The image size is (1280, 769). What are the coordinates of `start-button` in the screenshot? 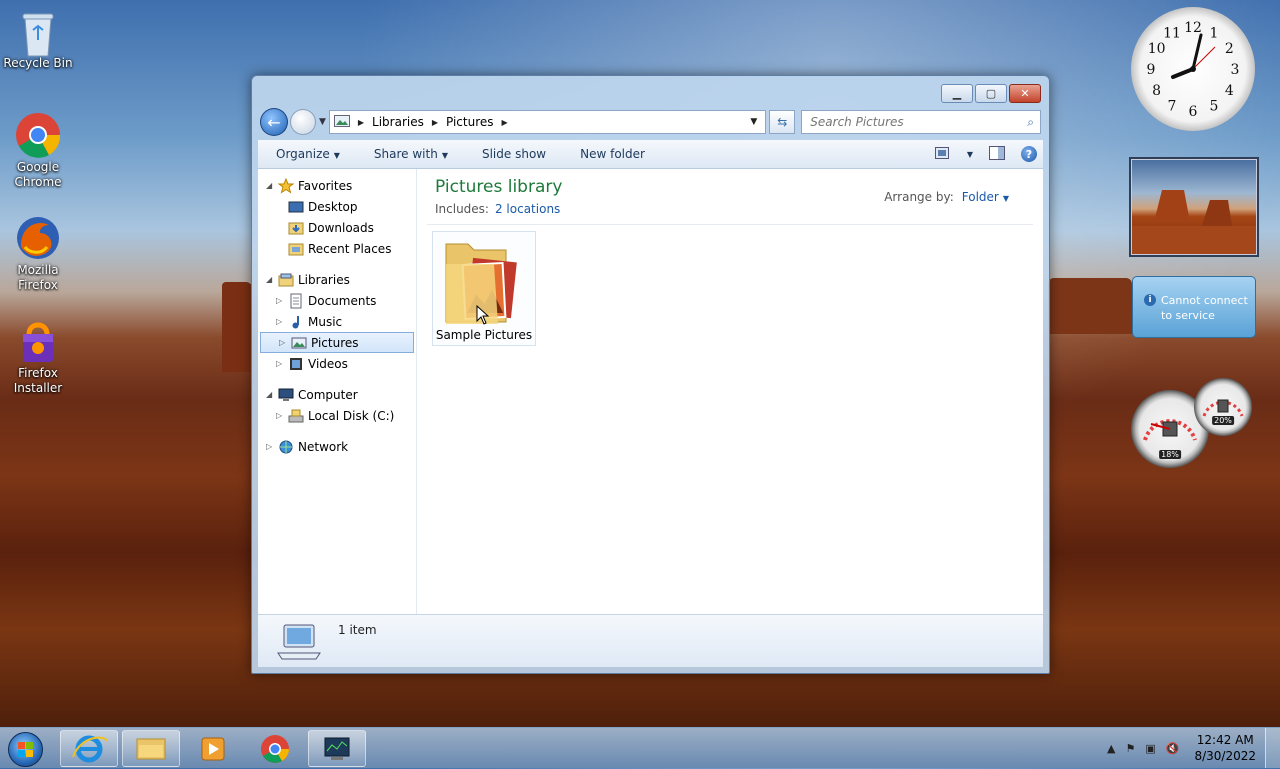 It's located at (24, 748).